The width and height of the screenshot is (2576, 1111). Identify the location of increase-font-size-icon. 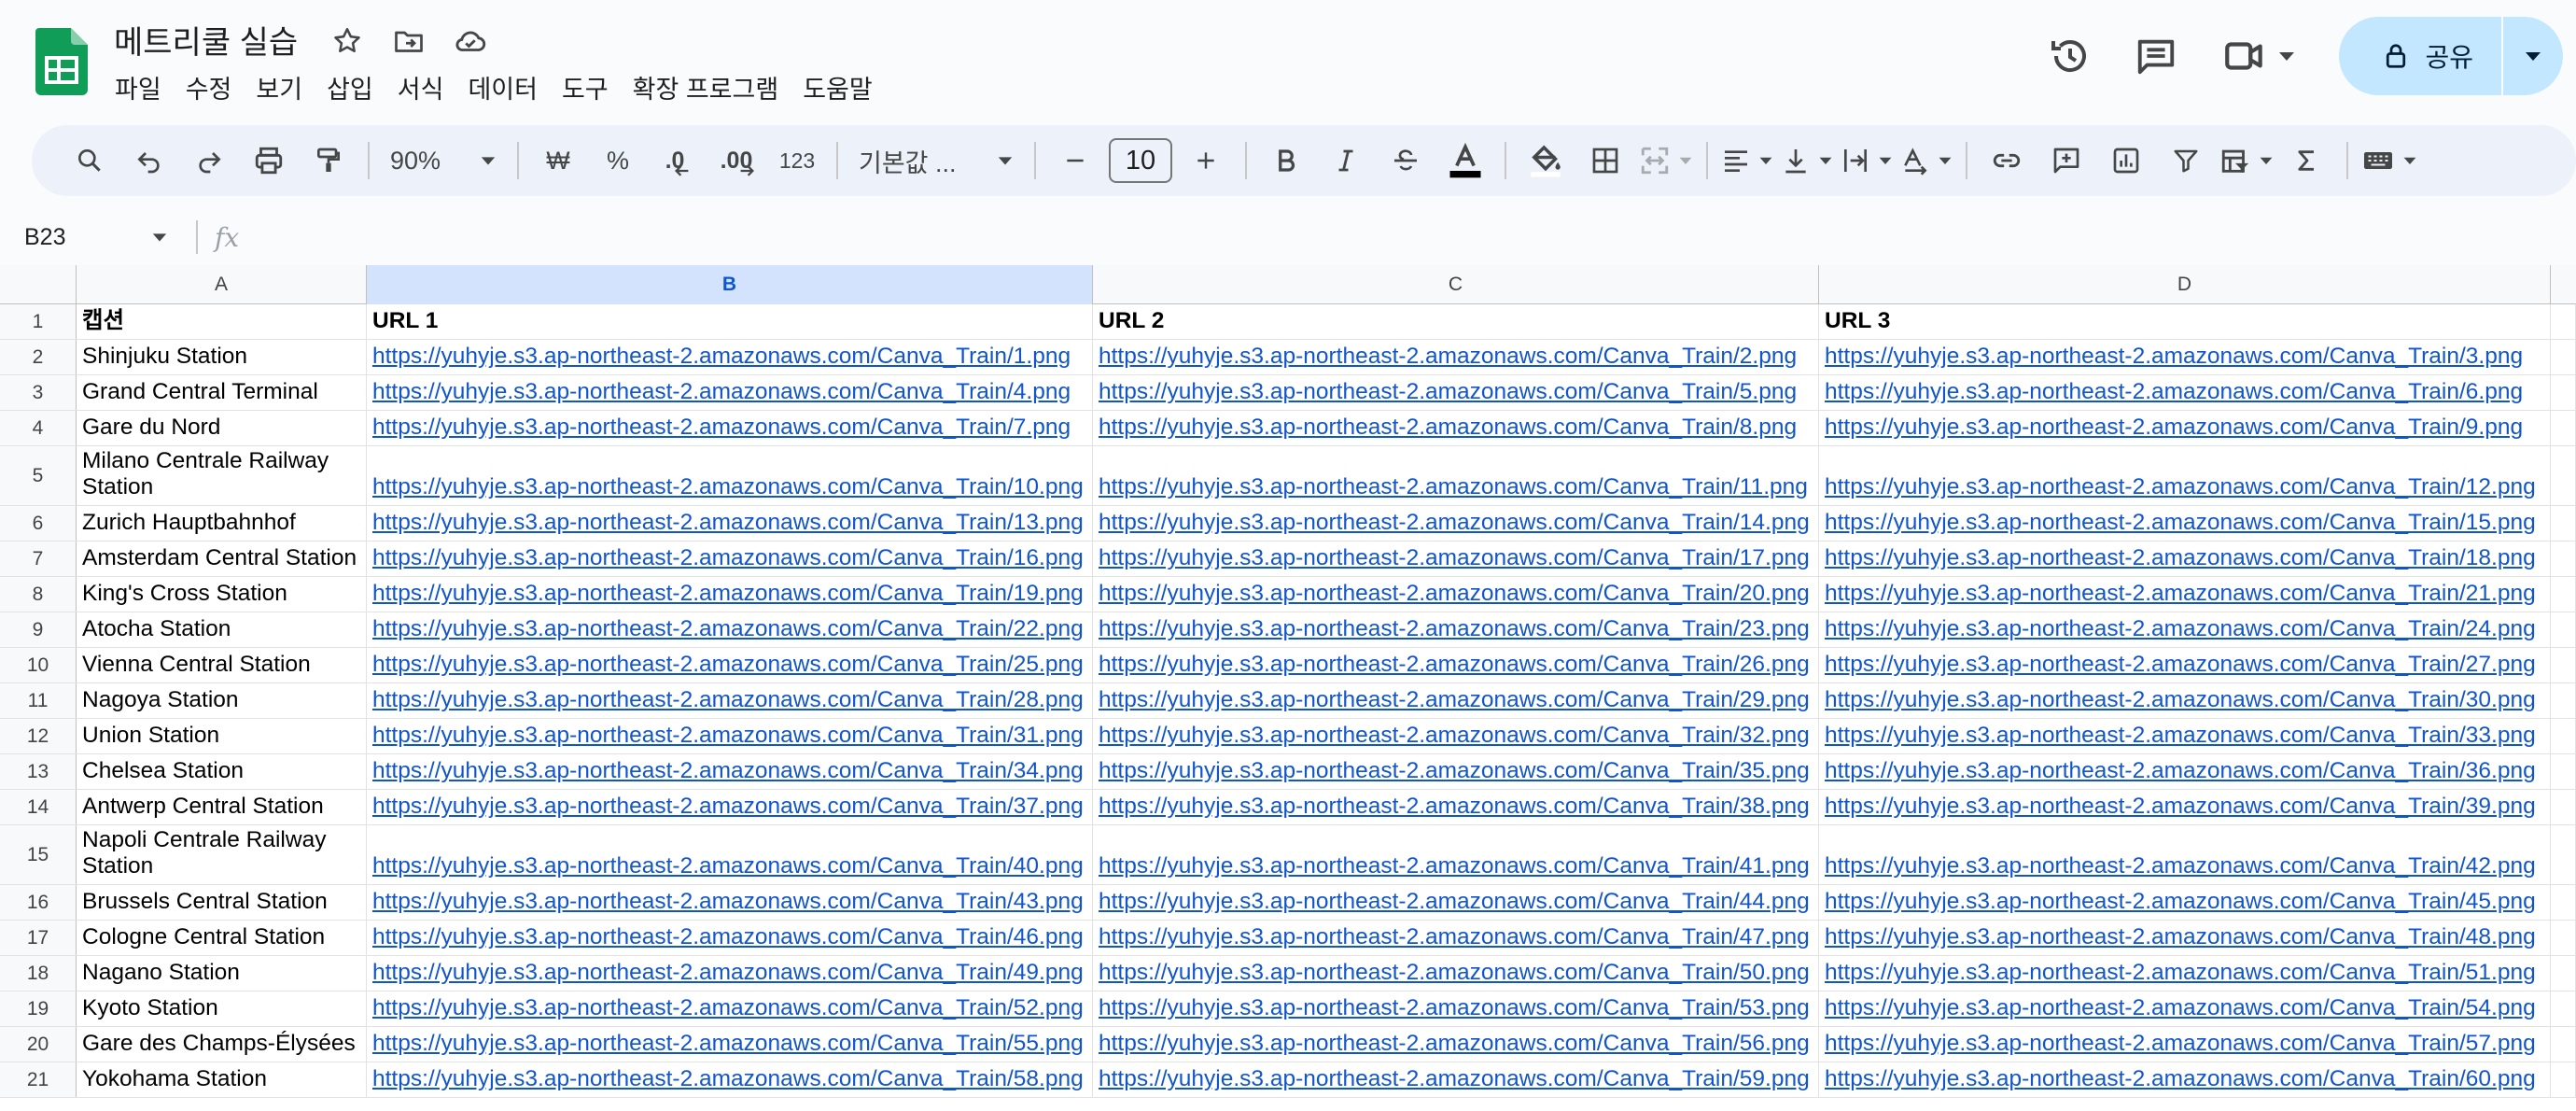
(1206, 160).